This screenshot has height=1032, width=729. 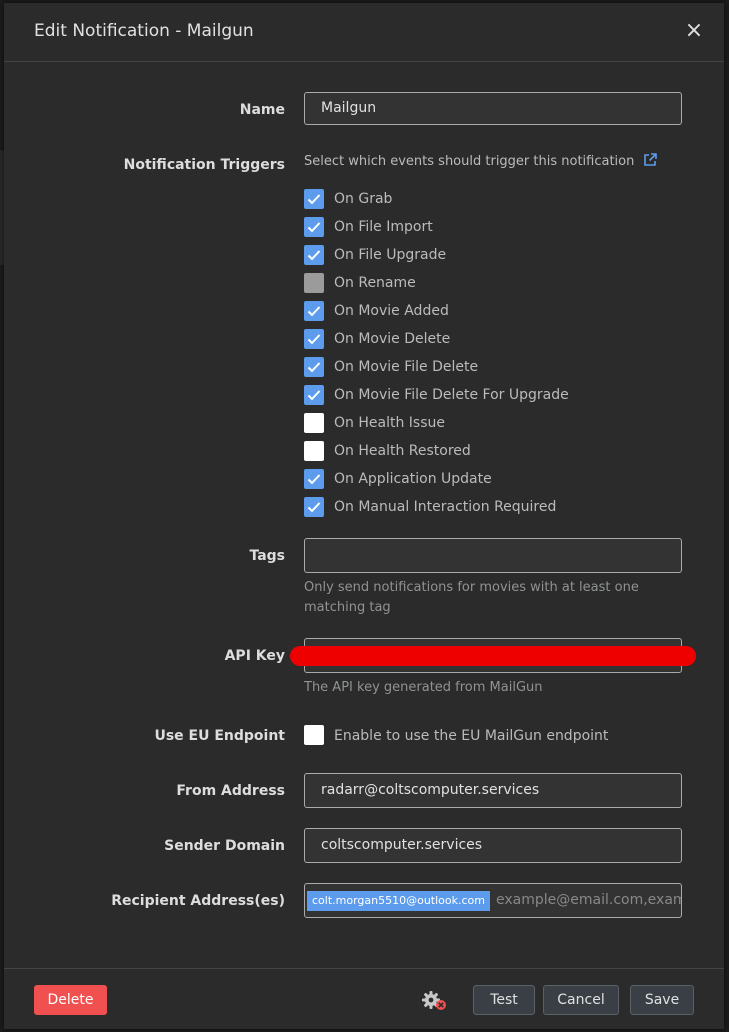 What do you see at coordinates (694, 31) in the screenshot?
I see `close-icon: ×` at bounding box center [694, 31].